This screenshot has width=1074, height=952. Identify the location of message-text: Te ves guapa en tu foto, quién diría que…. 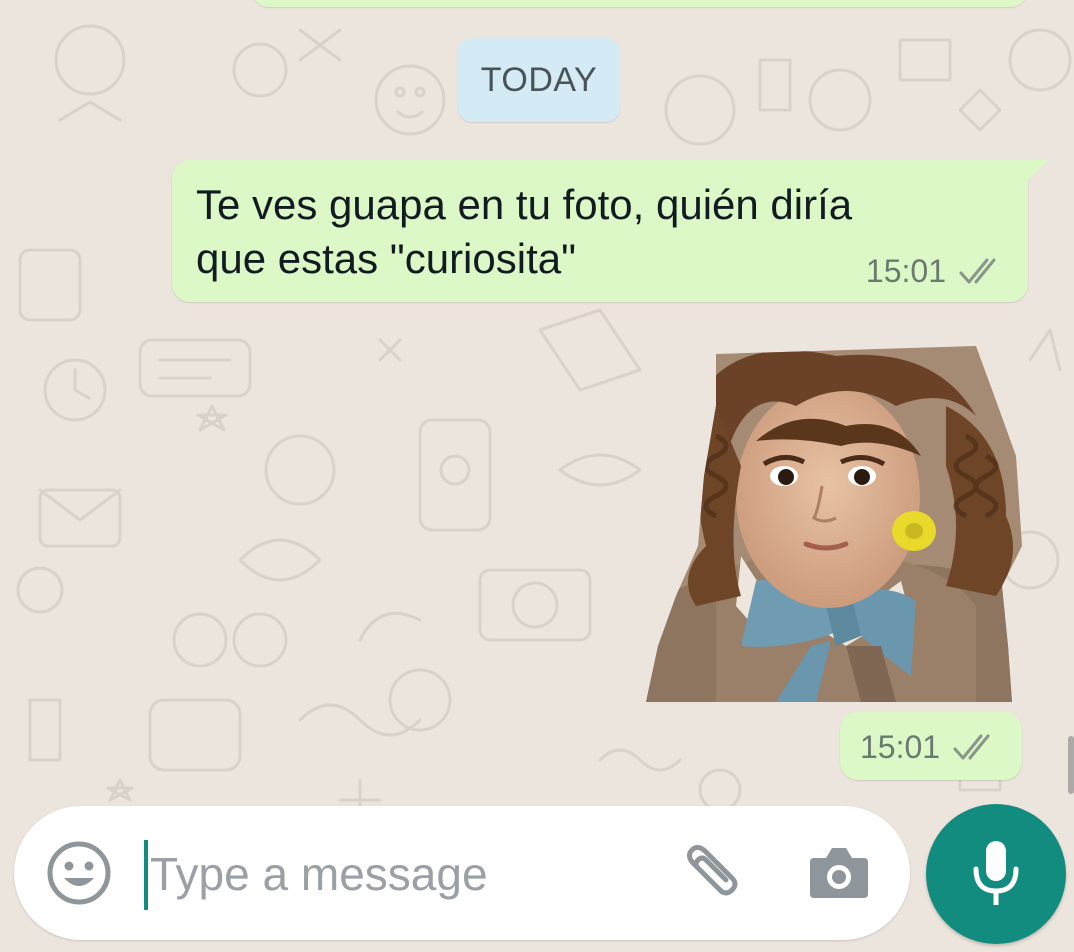
(586, 232).